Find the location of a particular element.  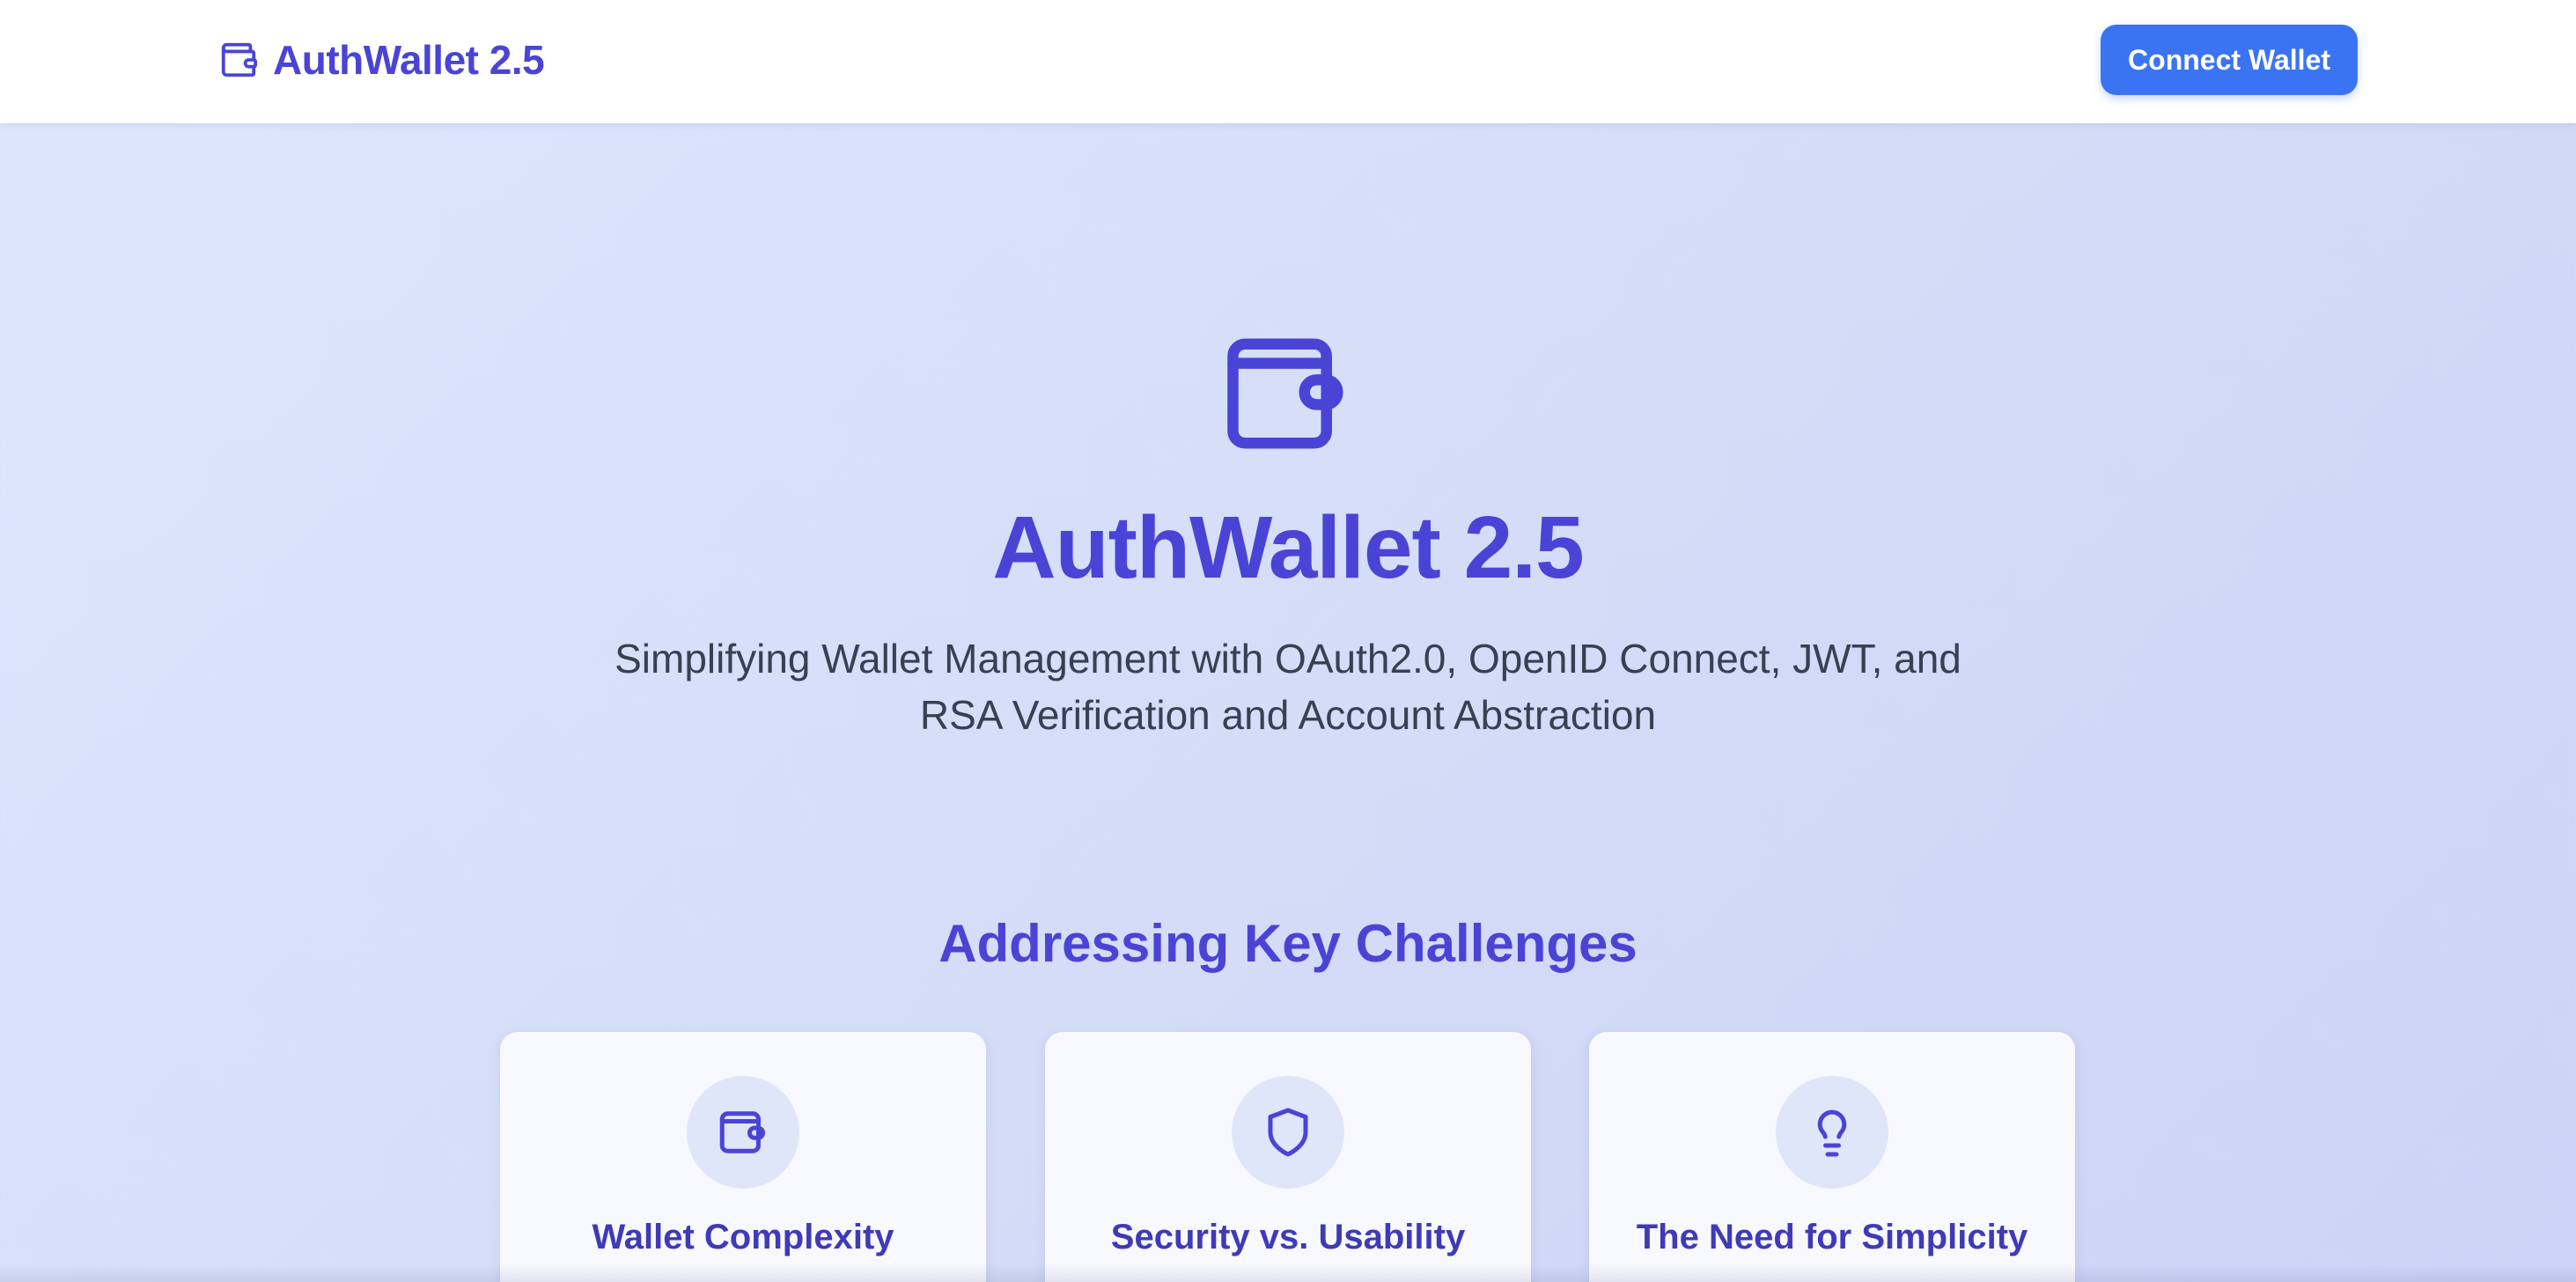

card-title: The Need for Simplicity is located at coordinates (1832, 1237).